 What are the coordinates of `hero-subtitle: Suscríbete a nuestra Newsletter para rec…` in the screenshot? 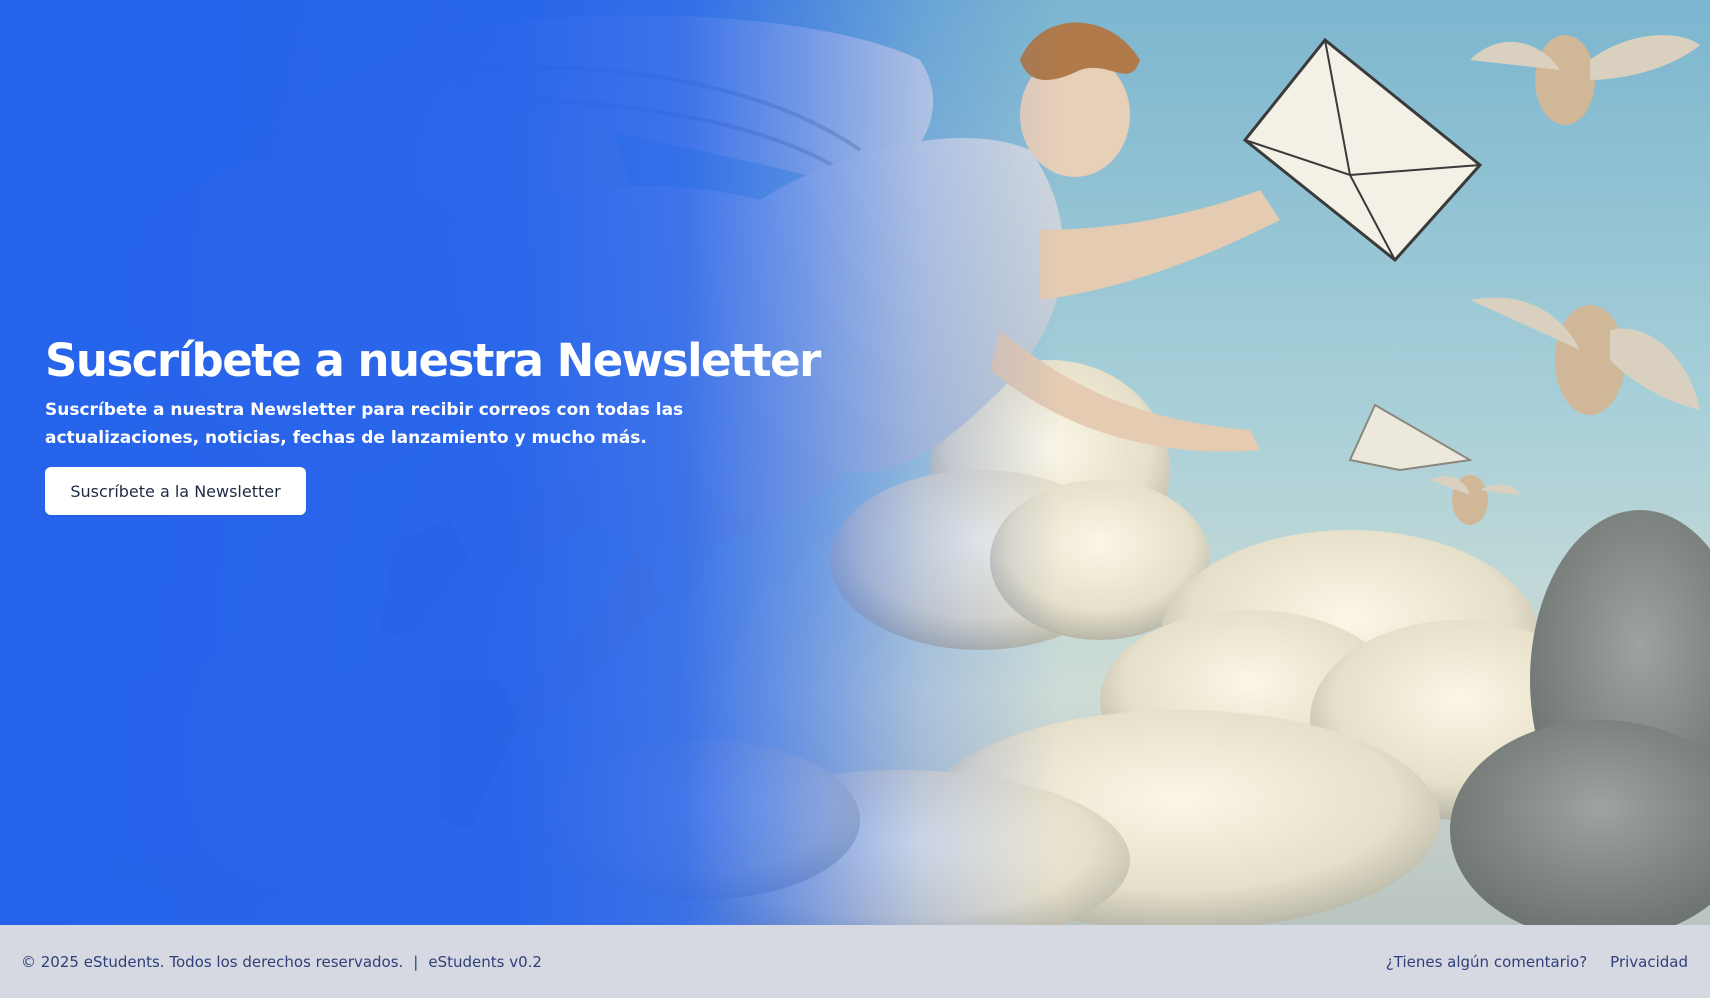 It's located at (364, 424).